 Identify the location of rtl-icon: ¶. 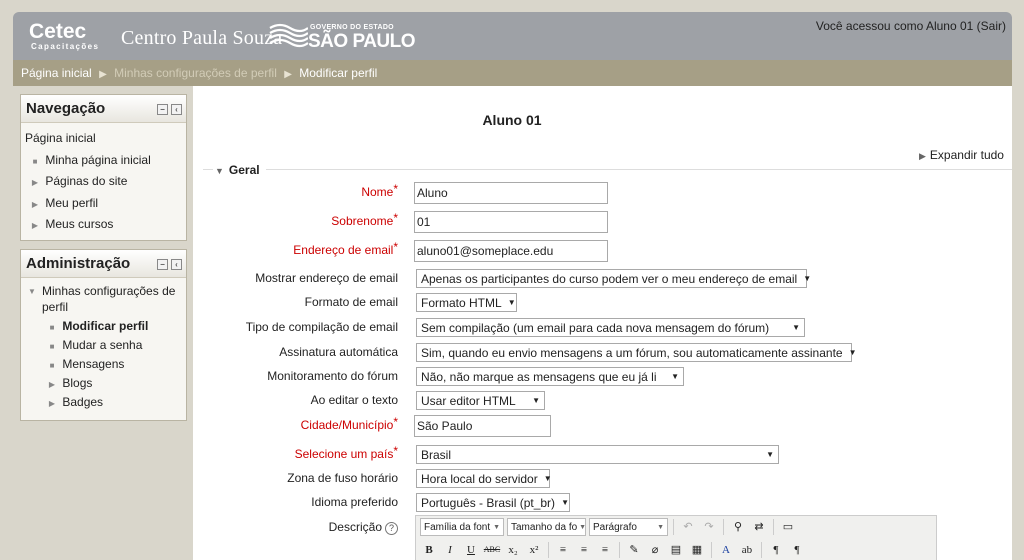
(797, 550).